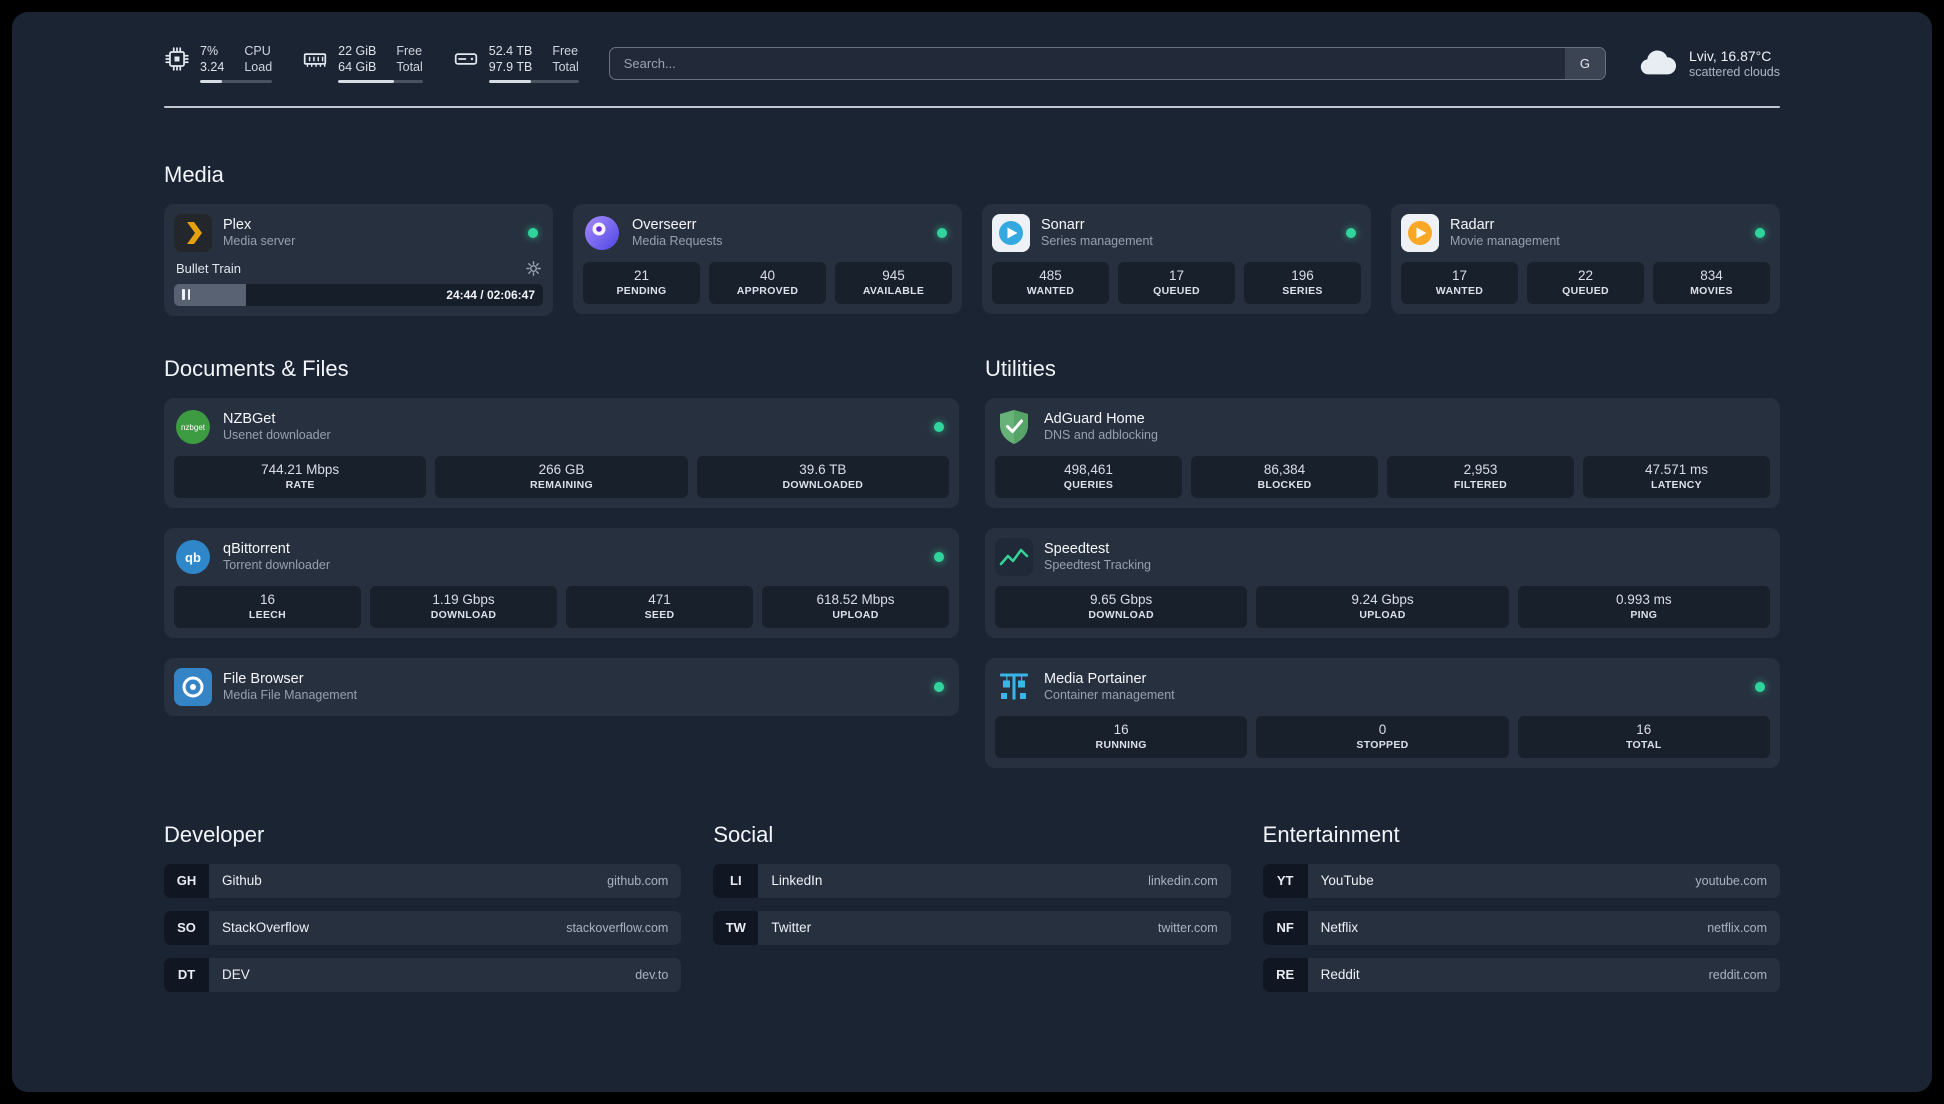  I want to click on stat-block: 471 SEED, so click(659, 606).